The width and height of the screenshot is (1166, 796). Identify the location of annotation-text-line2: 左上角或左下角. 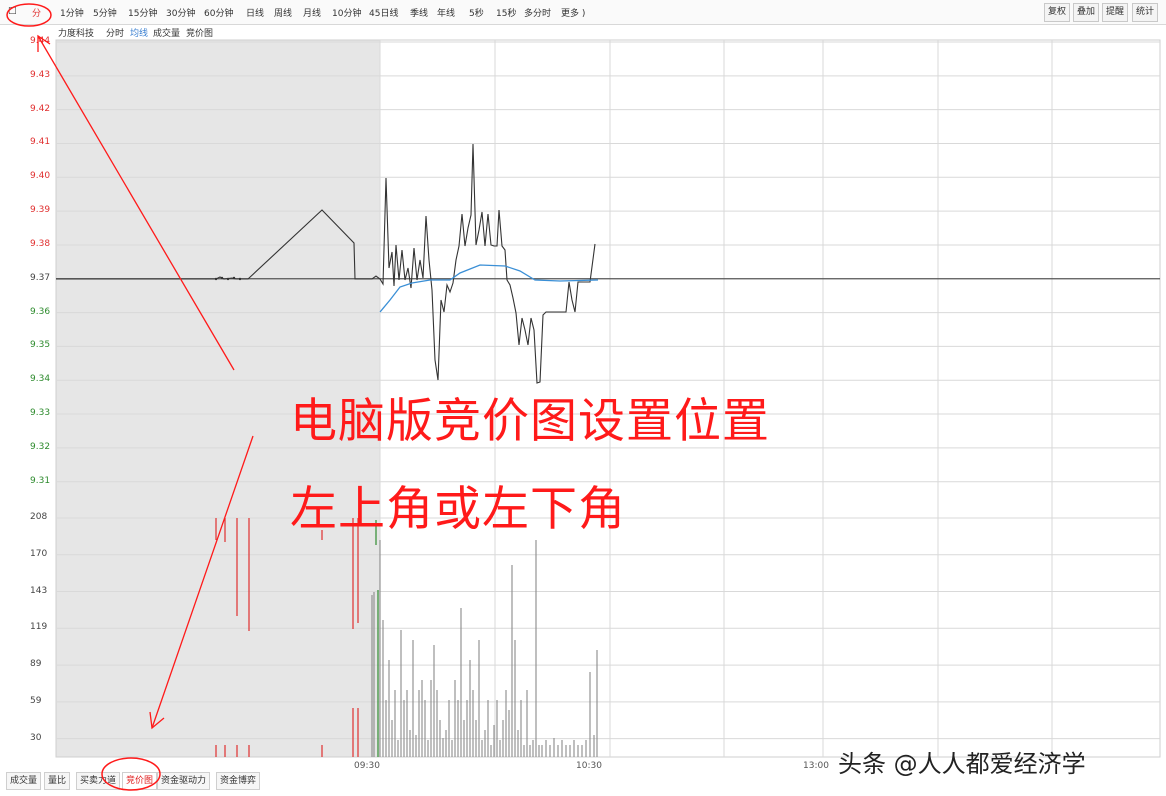
(458, 509).